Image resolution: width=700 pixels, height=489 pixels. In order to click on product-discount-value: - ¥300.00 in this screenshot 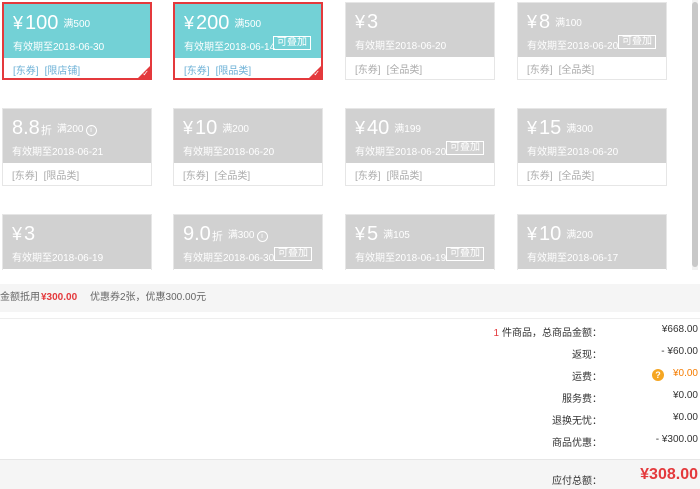, I will do `click(676, 439)`.